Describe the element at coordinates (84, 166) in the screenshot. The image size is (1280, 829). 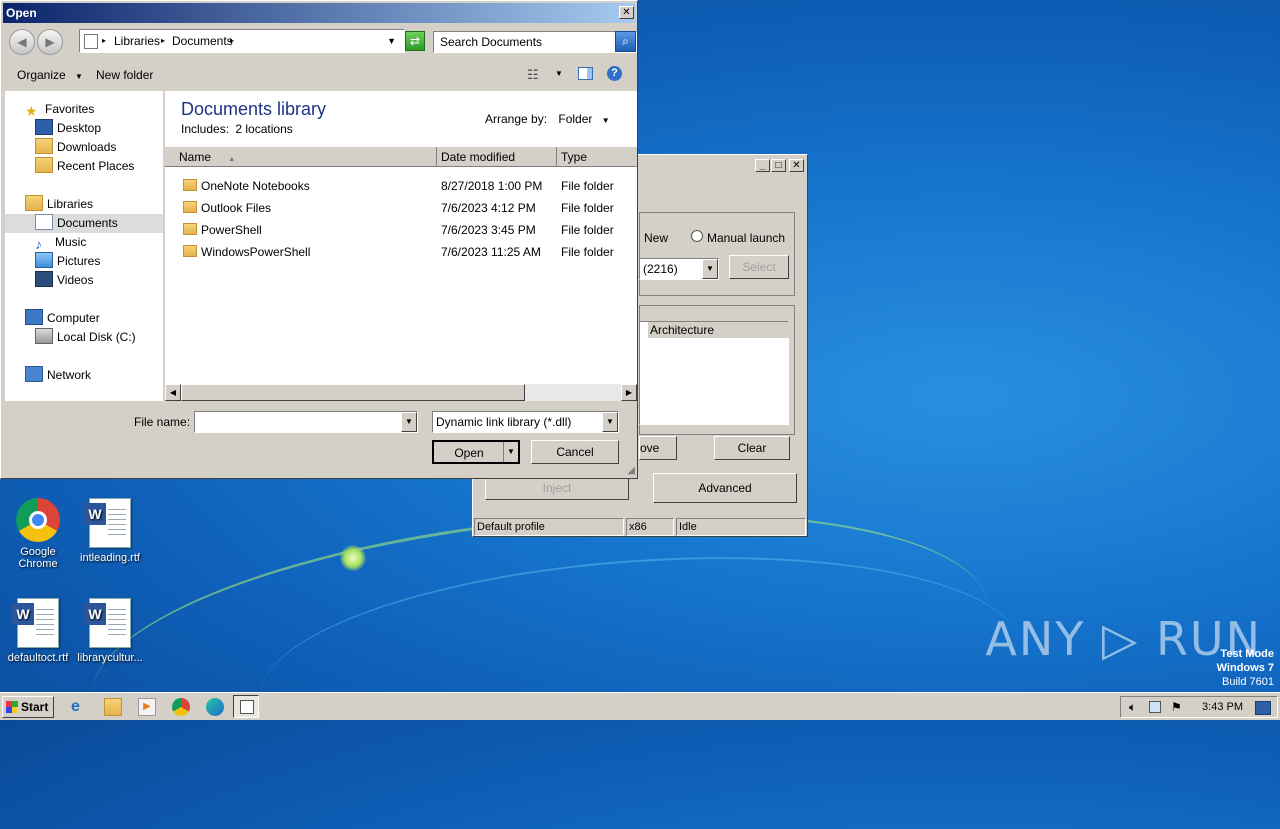
I see `nav-recent-places: Recent Places` at that location.